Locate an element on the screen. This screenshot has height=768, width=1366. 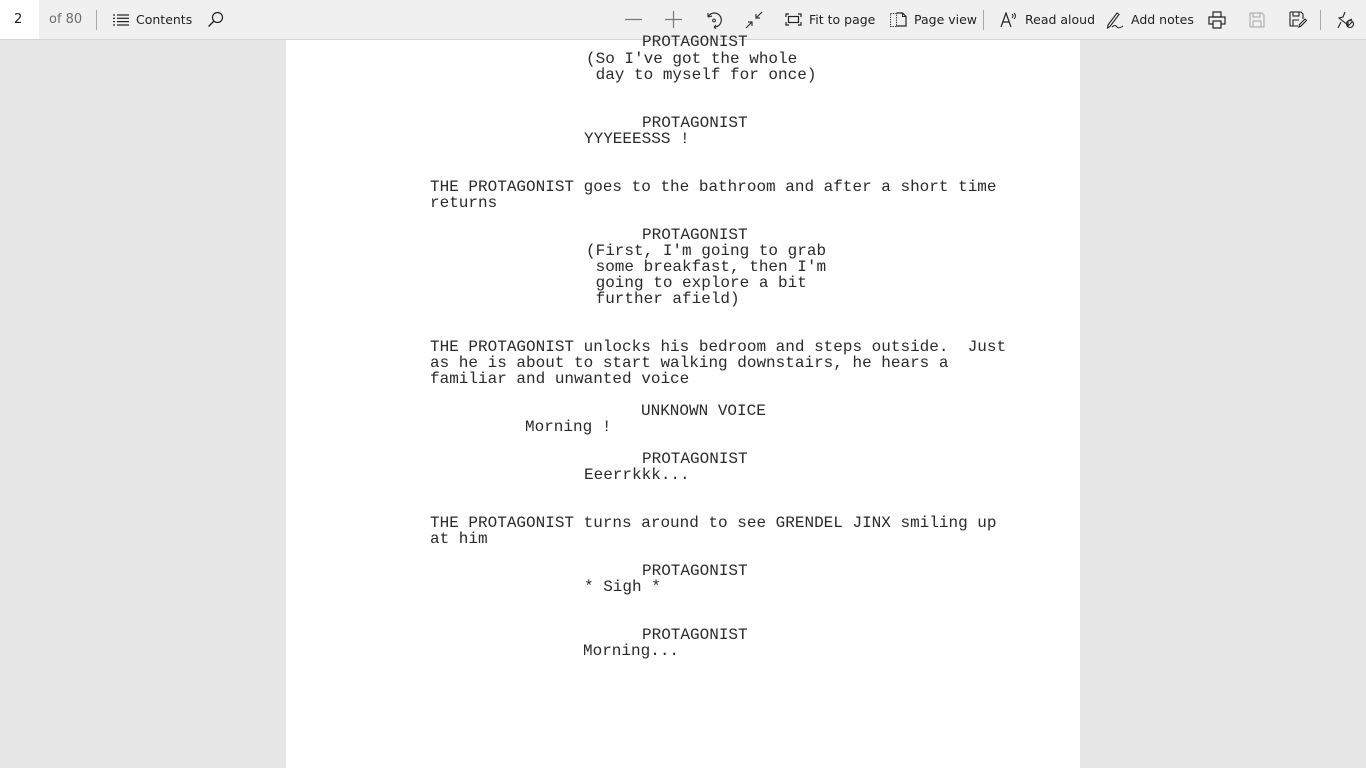
page-view-icon is located at coordinates (898, 19).